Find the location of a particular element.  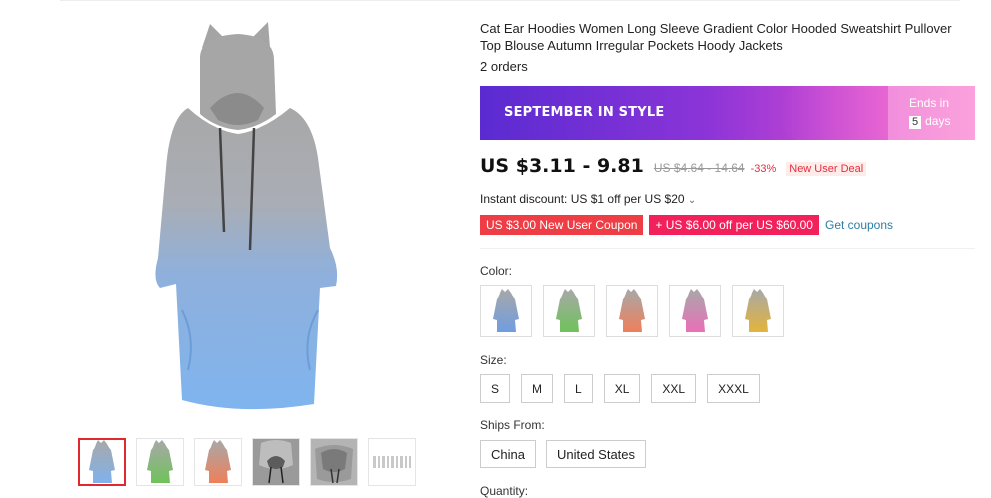

promo-banner: SEPTEMBER IN STYLE Ends in 5 days is located at coordinates (727, 113).